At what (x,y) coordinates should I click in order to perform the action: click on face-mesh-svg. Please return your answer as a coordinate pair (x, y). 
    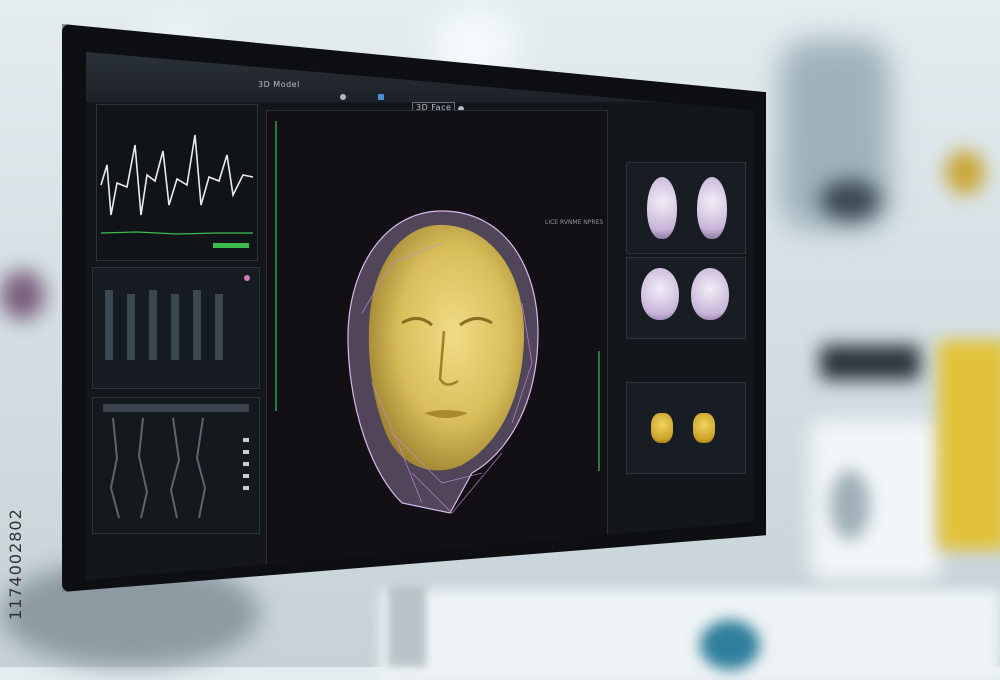
    Looking at the image, I should click on (443, 362).